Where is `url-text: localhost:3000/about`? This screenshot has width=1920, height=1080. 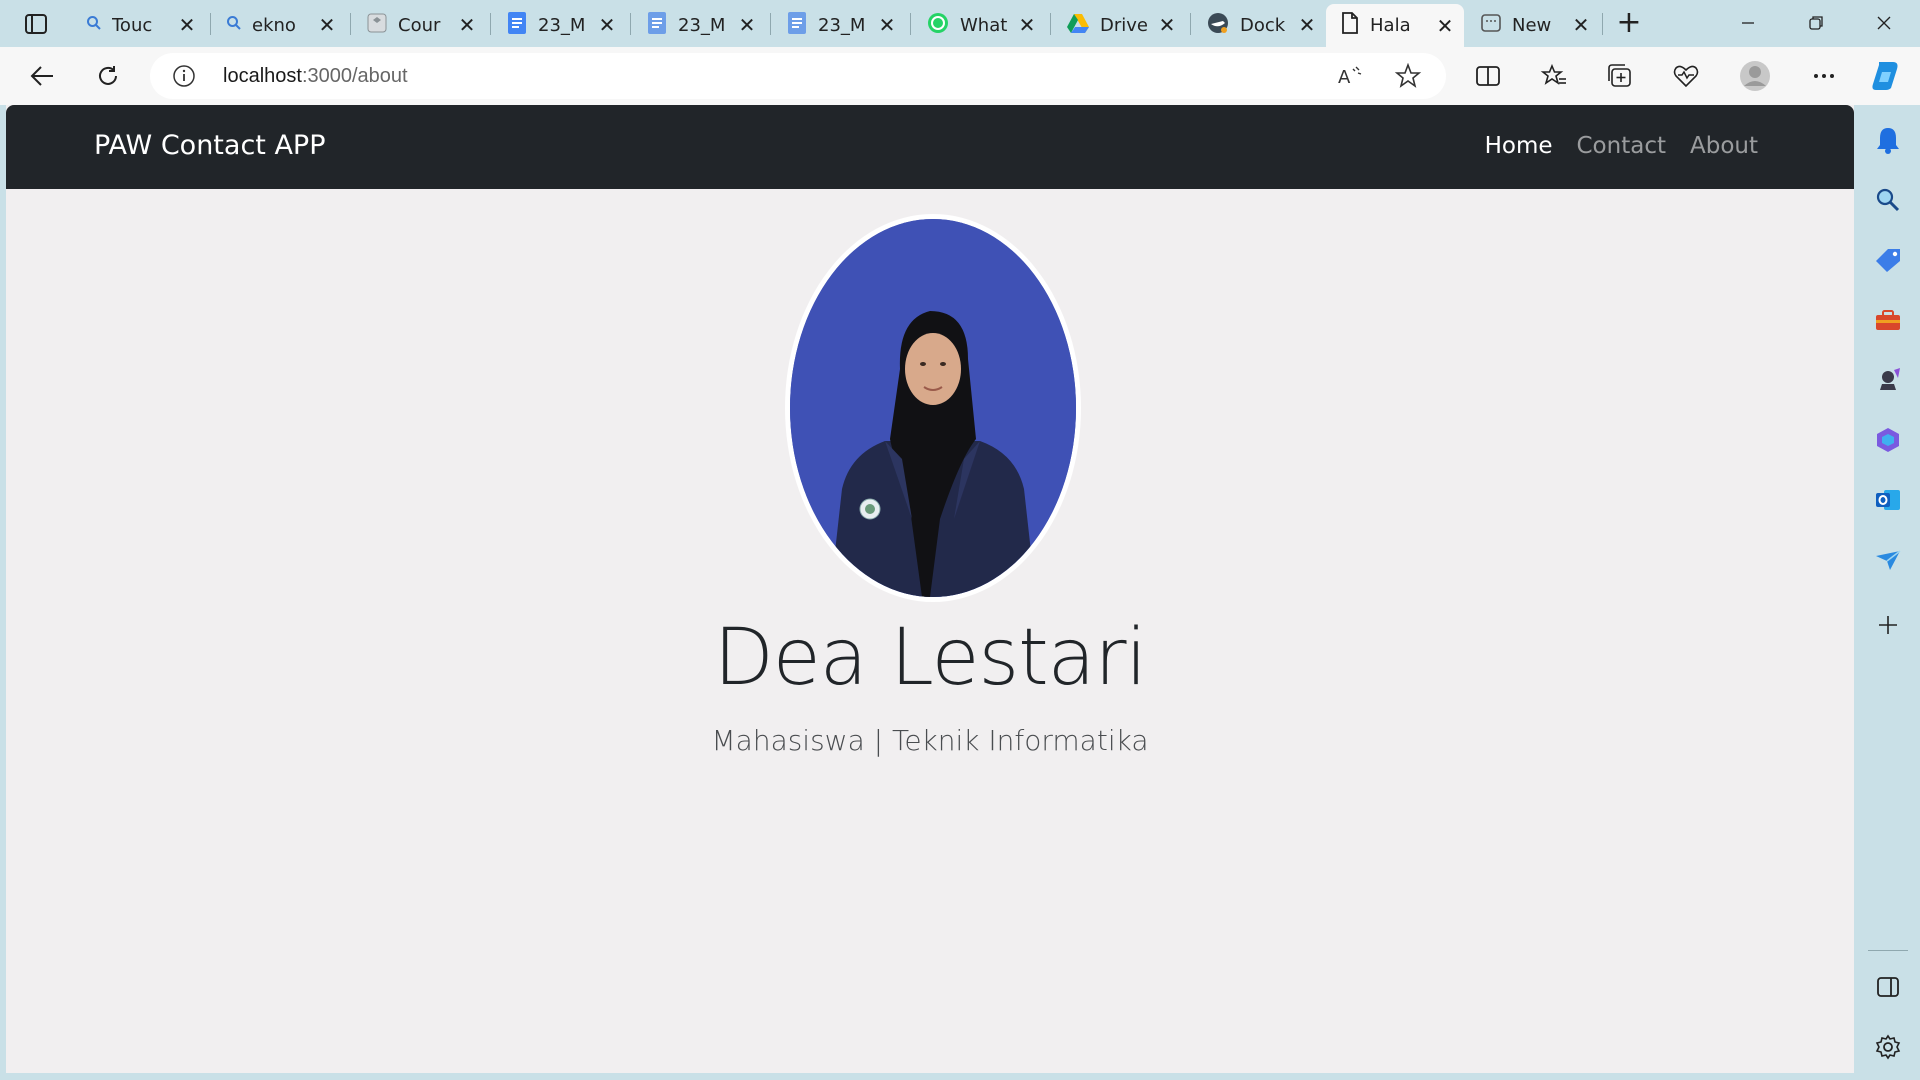 url-text: localhost:3000/about is located at coordinates (315, 76).